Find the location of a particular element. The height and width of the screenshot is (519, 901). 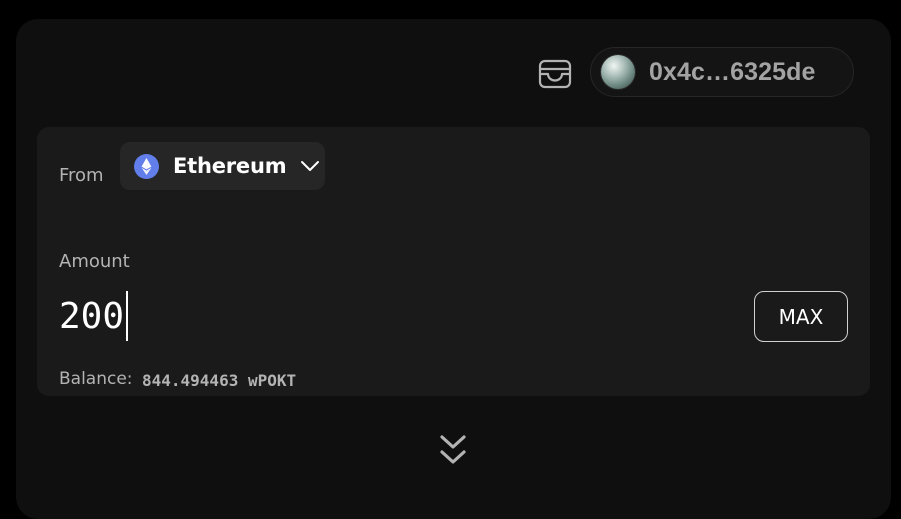

chevron-down-icon is located at coordinates (310, 166).